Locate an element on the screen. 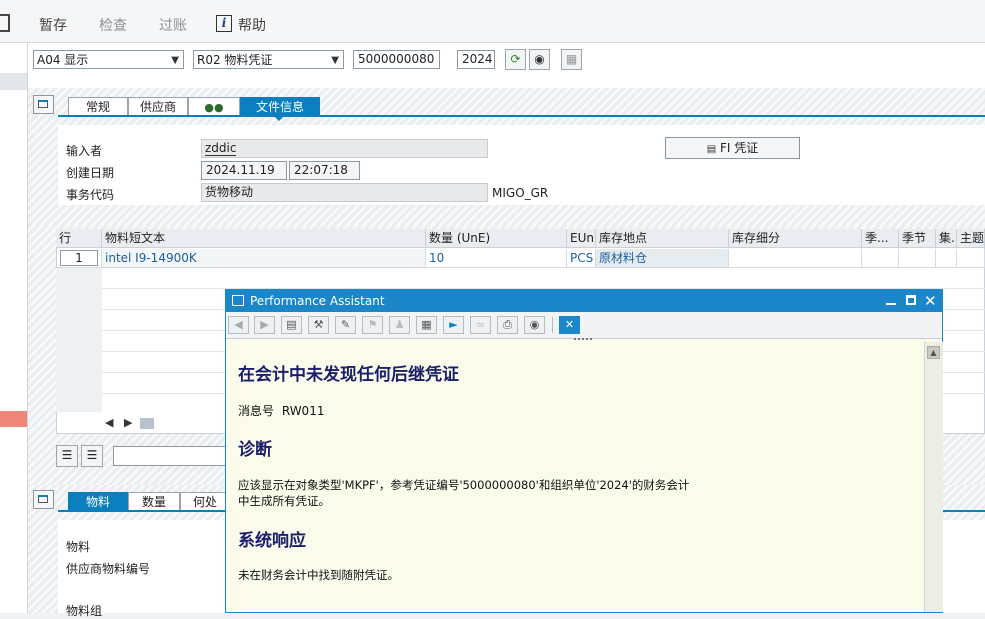 Image resolution: width=985 pixels, height=619 pixels. execute-icon: ⟳ is located at coordinates (515, 59).